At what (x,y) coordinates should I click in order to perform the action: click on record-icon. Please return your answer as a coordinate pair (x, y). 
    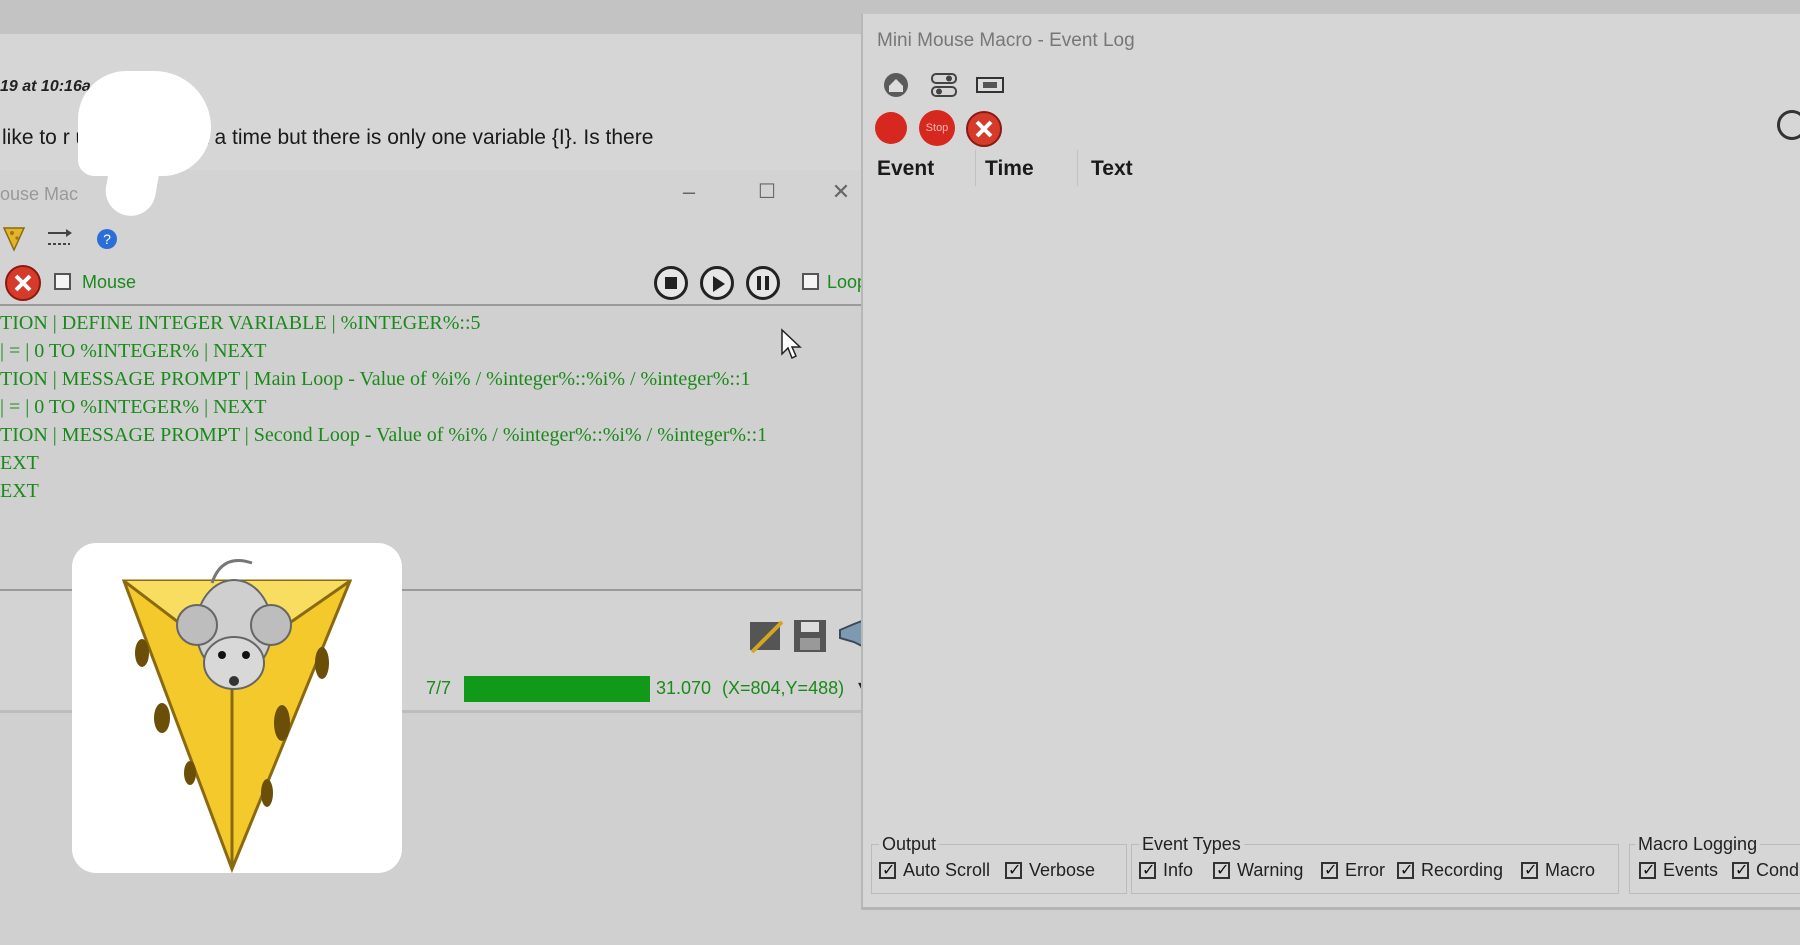
    Looking at the image, I should click on (891, 128).